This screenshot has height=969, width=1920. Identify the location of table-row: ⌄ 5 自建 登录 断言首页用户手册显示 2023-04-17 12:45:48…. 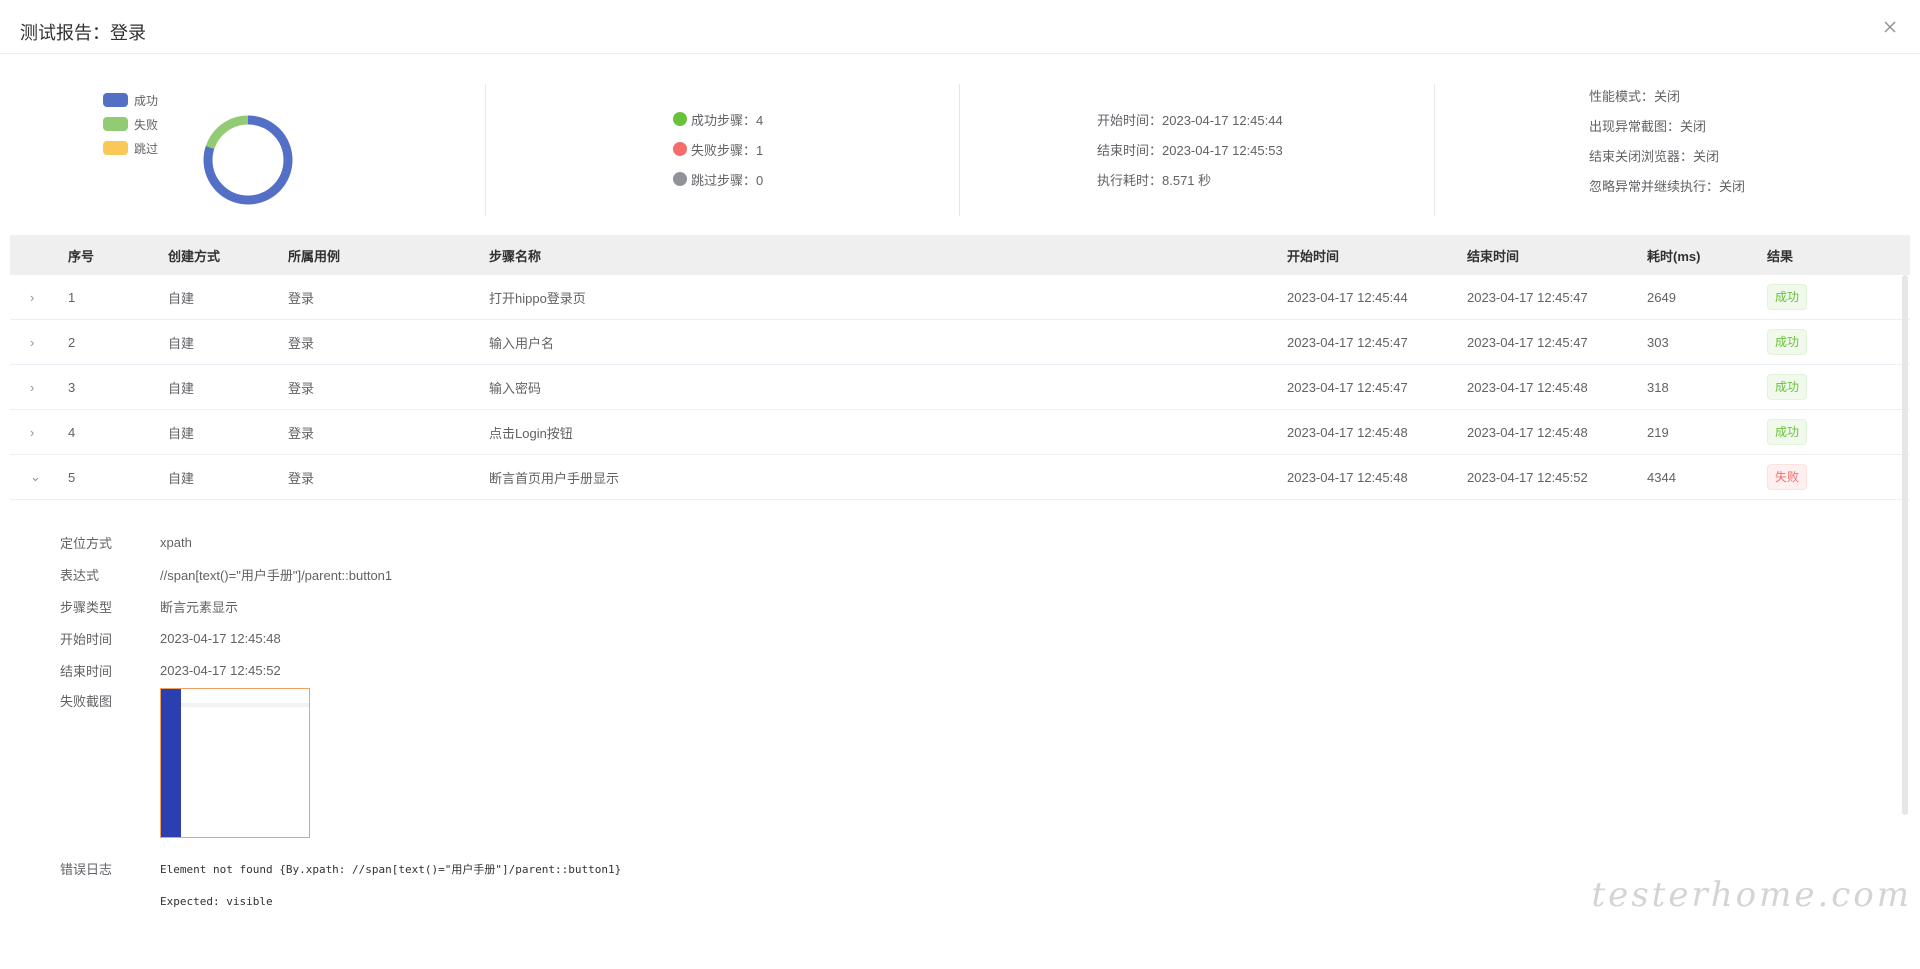
(960, 477).